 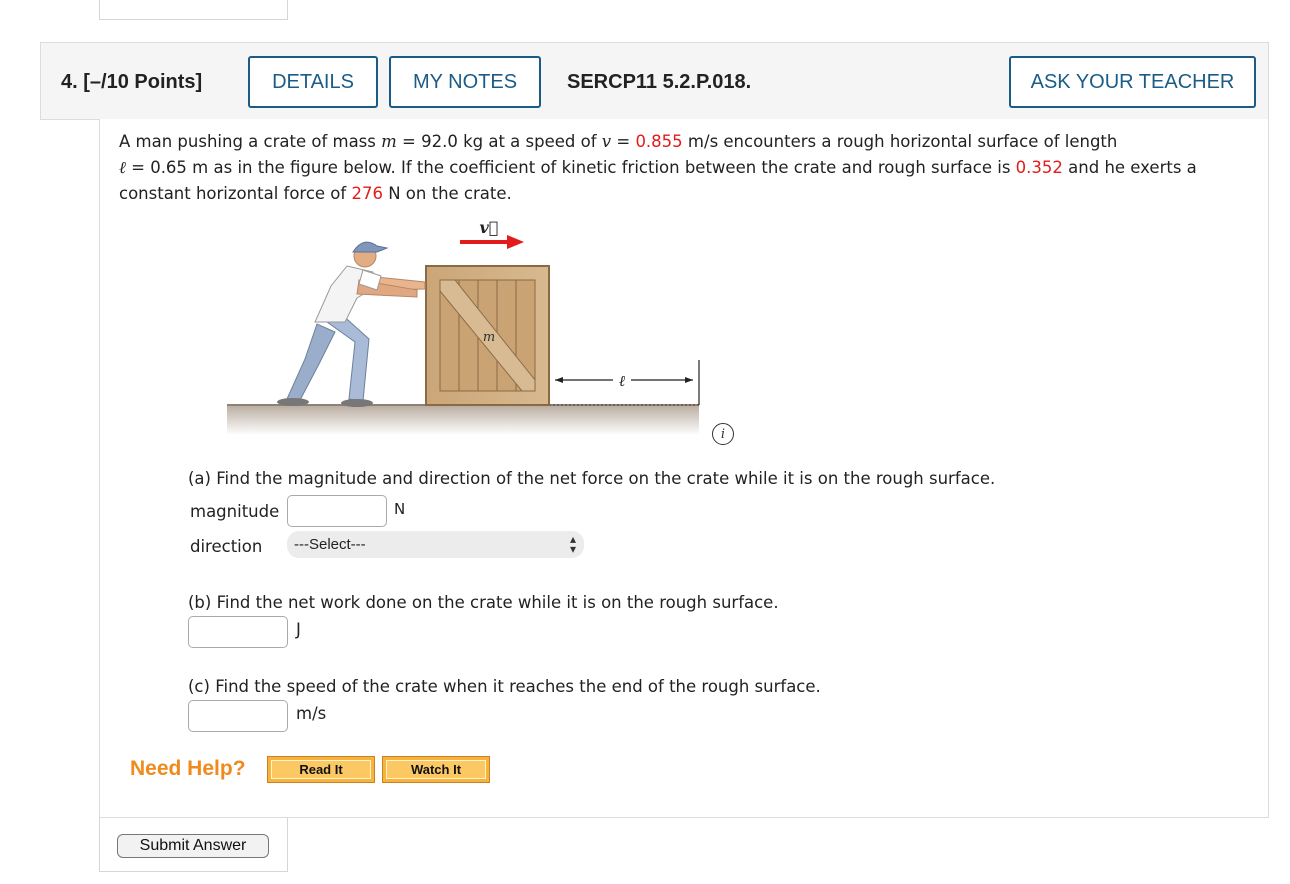 What do you see at coordinates (250, 141) in the screenshot?
I see `problem-text: A man pushing a crate of mass` at bounding box center [250, 141].